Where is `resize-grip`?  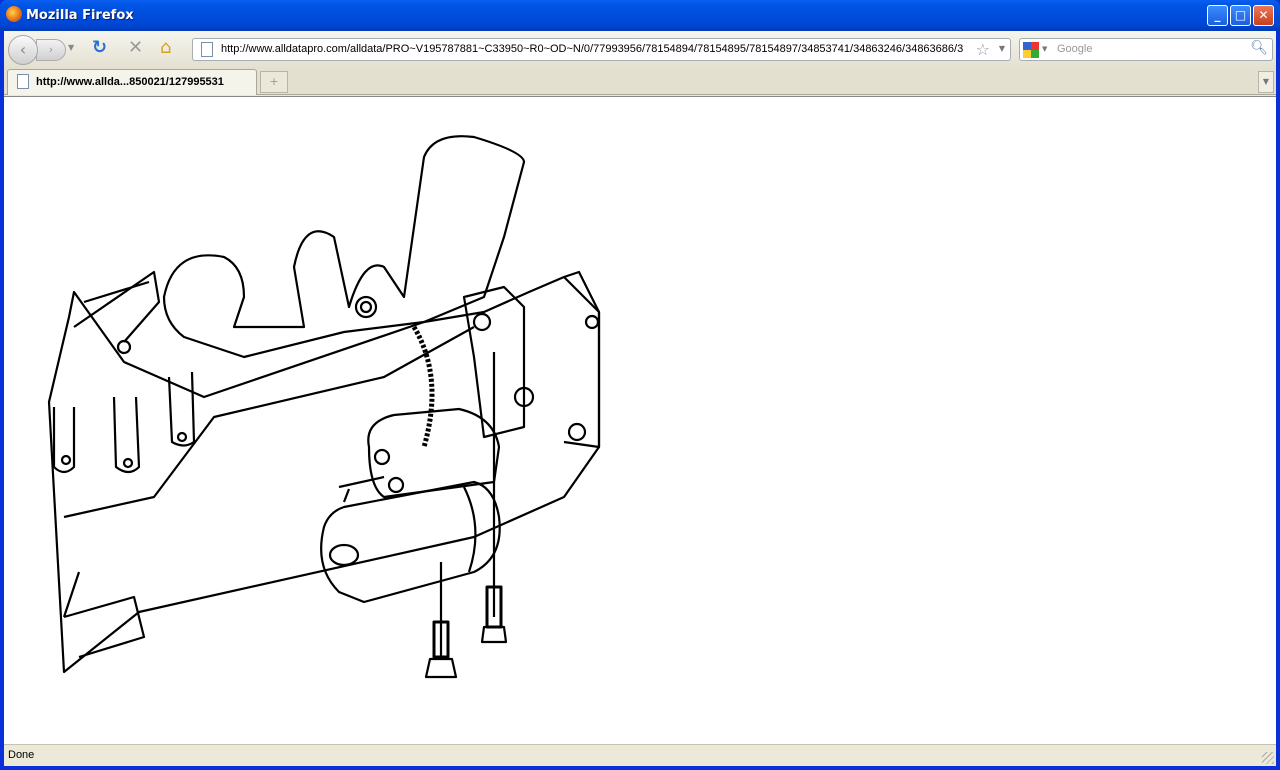 resize-grip is located at coordinates (1268, 758).